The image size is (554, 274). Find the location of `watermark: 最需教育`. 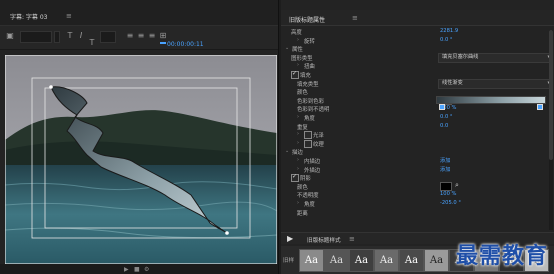

watermark: 最需教育 is located at coordinates (501, 256).